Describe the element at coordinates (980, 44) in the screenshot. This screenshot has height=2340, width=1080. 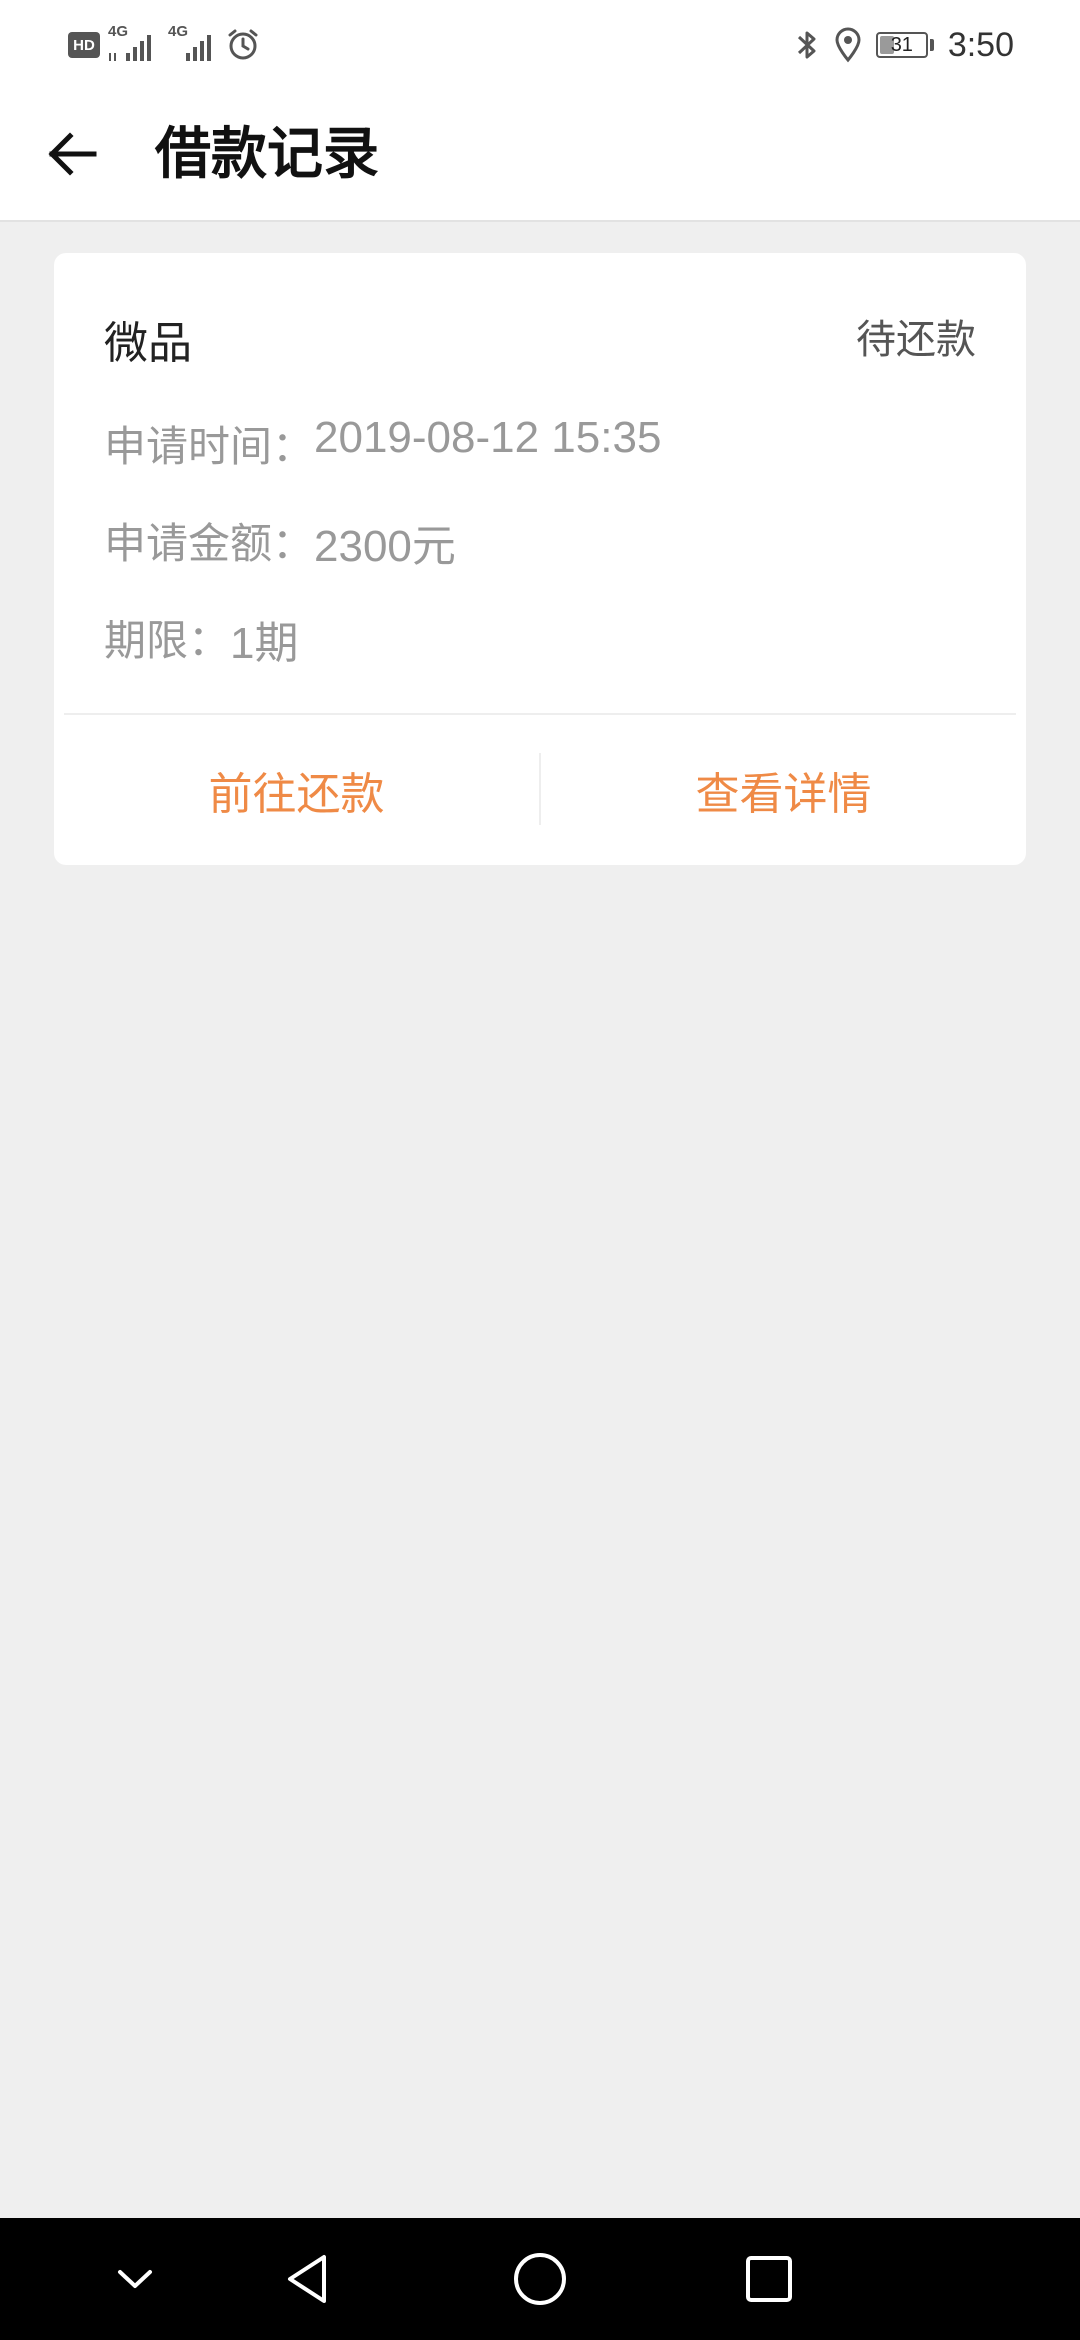
I see `status-clock: 3:50` at that location.